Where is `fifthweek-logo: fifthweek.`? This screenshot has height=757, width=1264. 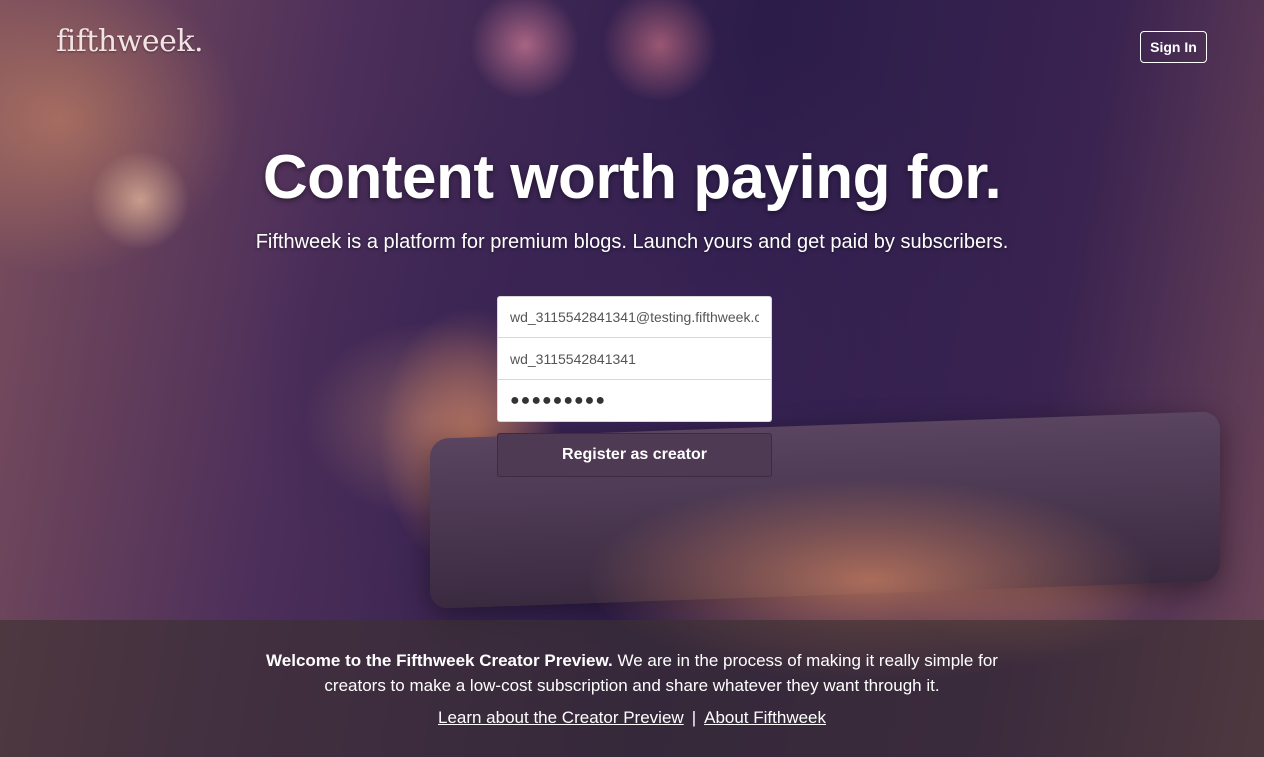 fifthweek-logo: fifthweek. is located at coordinates (130, 41).